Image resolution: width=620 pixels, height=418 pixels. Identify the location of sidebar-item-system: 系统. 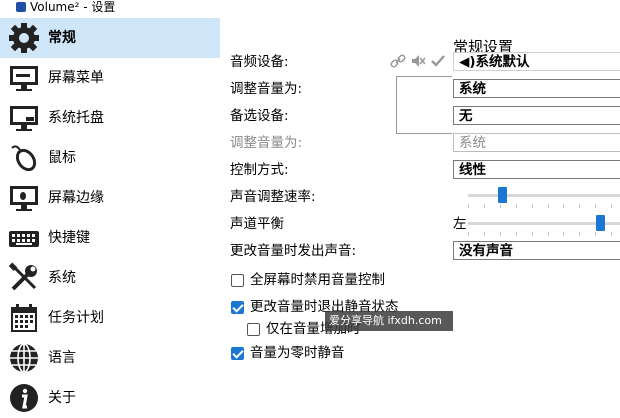
(110, 278).